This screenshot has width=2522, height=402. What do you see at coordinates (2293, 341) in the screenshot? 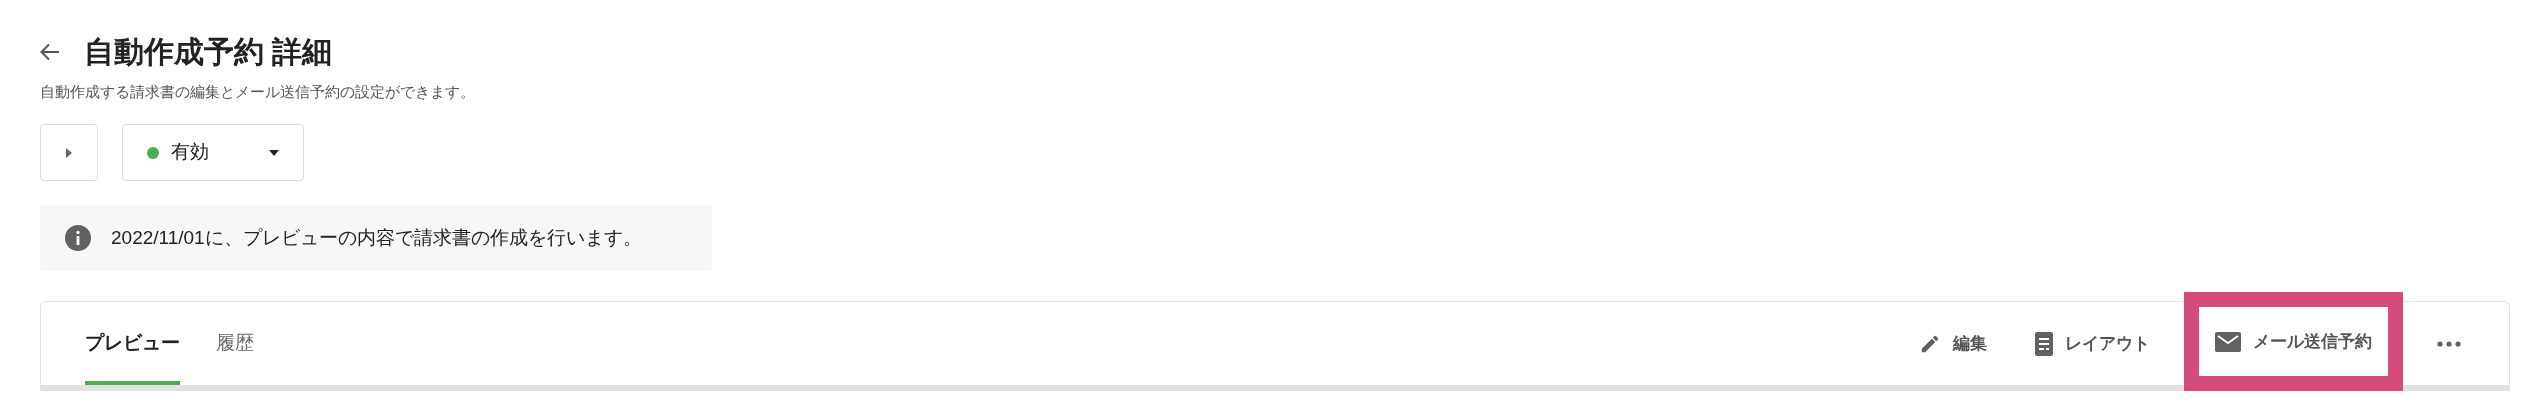
I see `mail-button: メール送信予約` at bounding box center [2293, 341].